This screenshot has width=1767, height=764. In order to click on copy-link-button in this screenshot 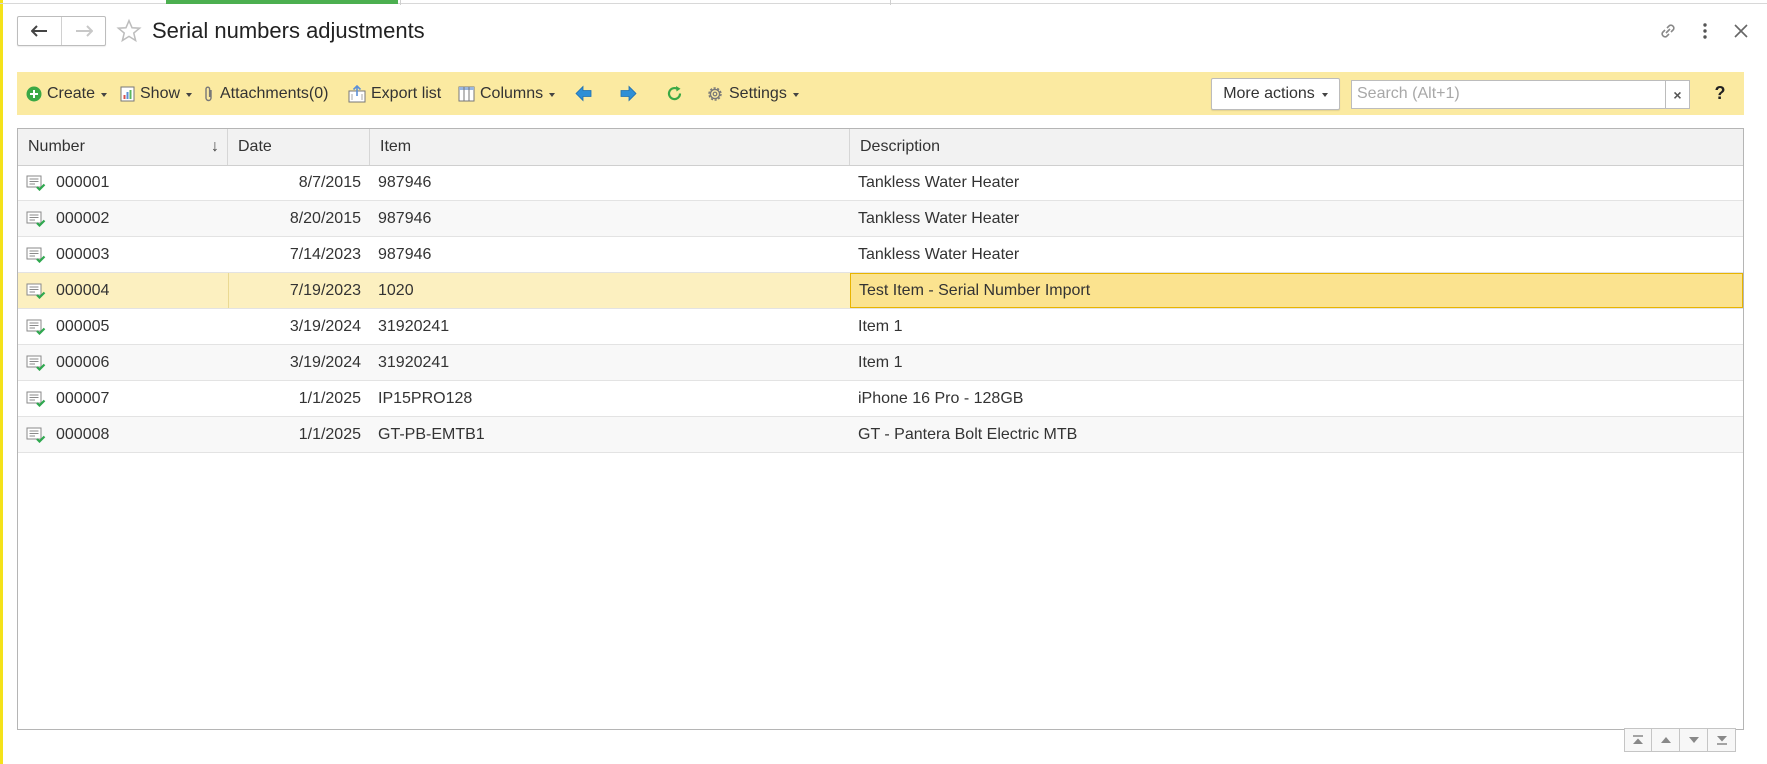, I will do `click(1668, 31)`.